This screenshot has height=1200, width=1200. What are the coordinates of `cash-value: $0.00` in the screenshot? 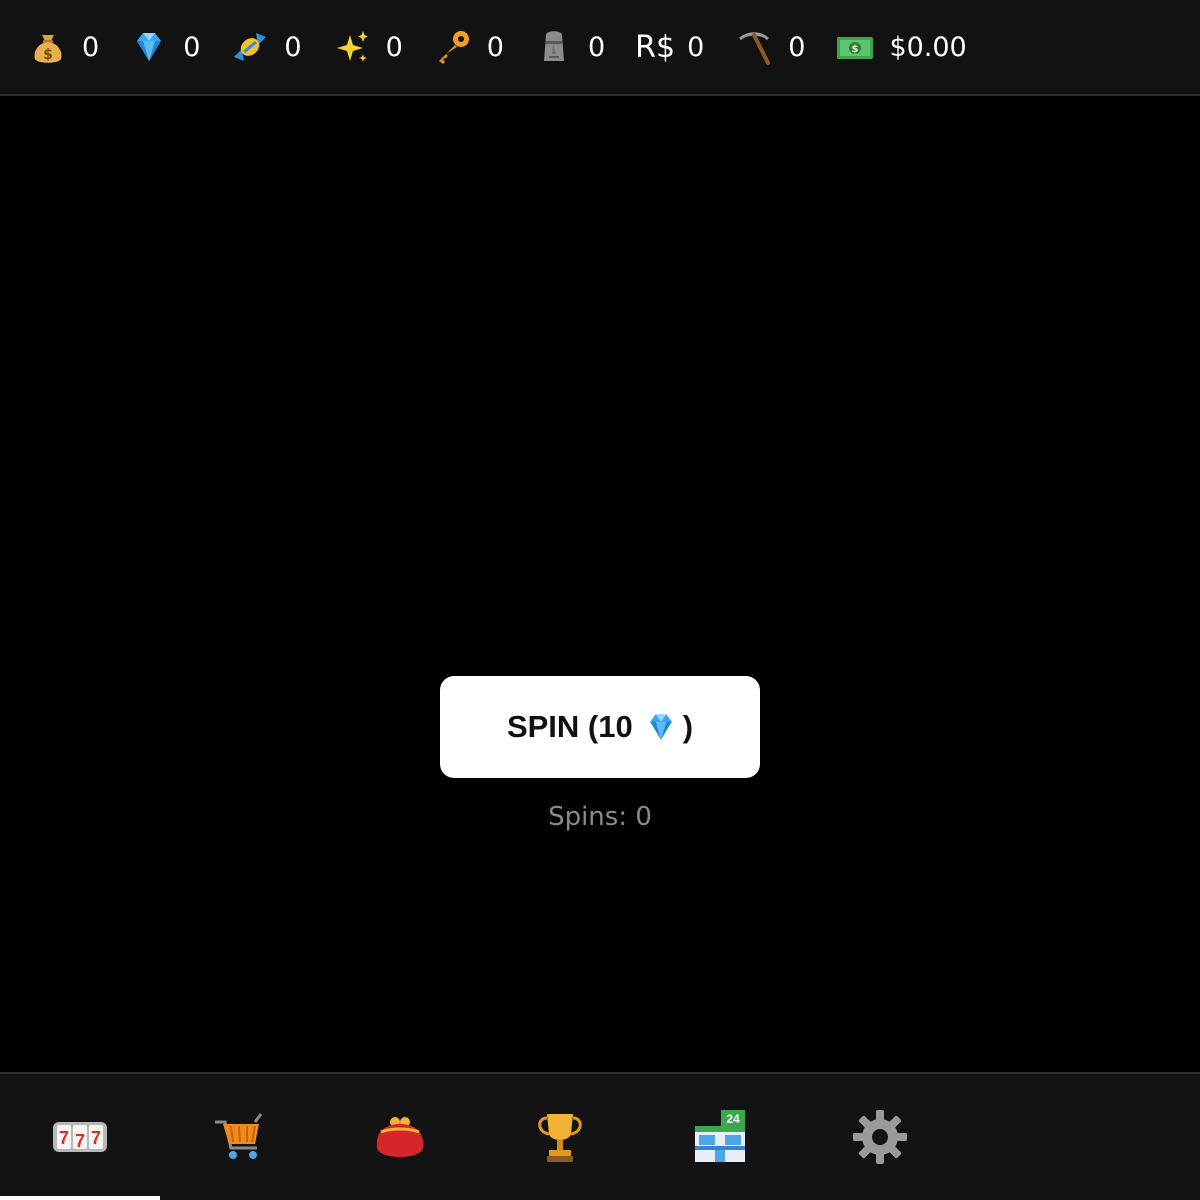 It's located at (928, 47).